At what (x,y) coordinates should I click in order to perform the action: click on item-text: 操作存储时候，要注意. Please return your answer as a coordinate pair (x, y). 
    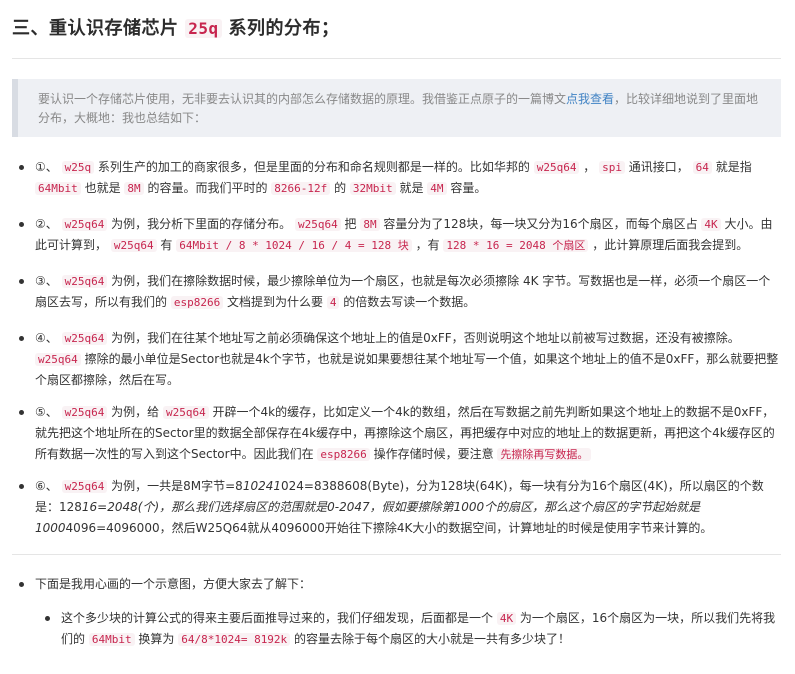
    Looking at the image, I should click on (433, 454).